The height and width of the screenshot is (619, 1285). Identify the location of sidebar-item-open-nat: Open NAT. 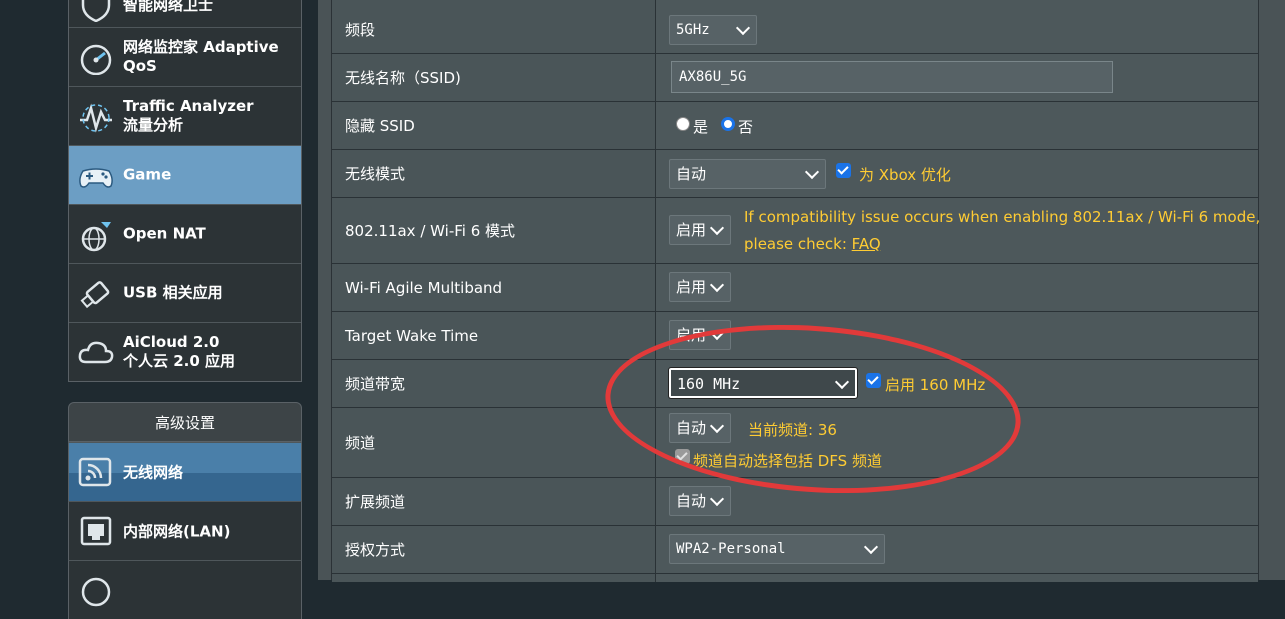
(185, 233).